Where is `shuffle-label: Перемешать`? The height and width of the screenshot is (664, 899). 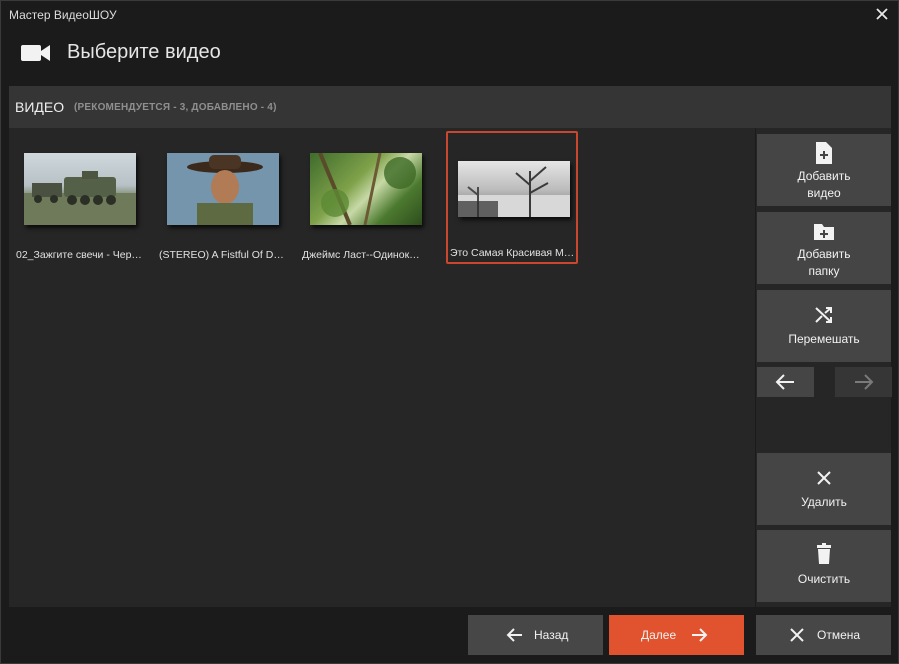
shuffle-label: Перемешать is located at coordinates (824, 339).